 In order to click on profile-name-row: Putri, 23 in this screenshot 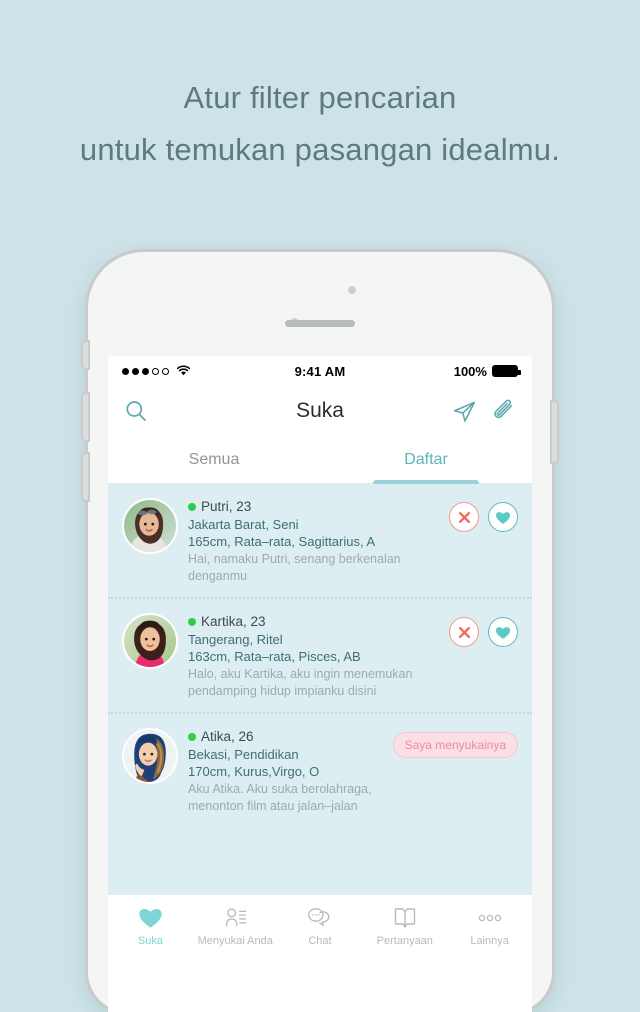, I will do `click(315, 506)`.